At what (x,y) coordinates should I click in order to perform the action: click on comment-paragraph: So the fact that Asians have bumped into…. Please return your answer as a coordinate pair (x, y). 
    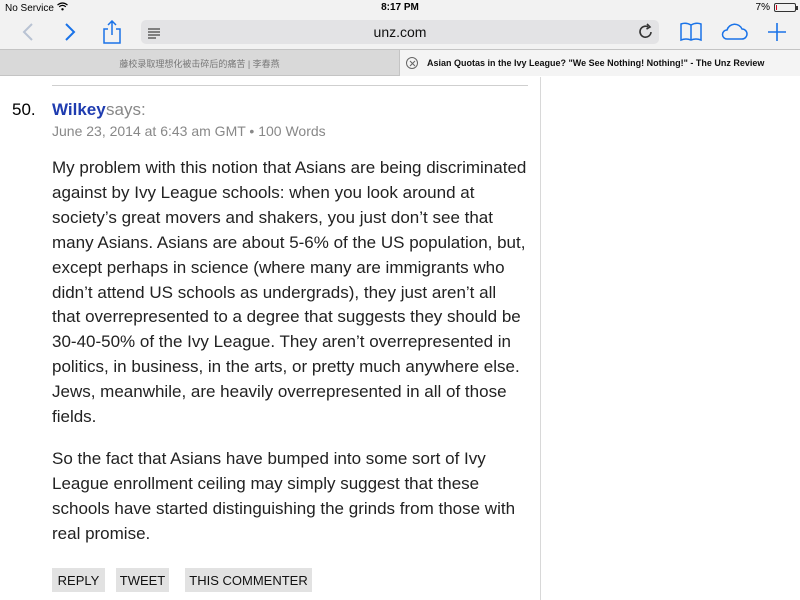
    Looking at the image, I should click on (284, 495).